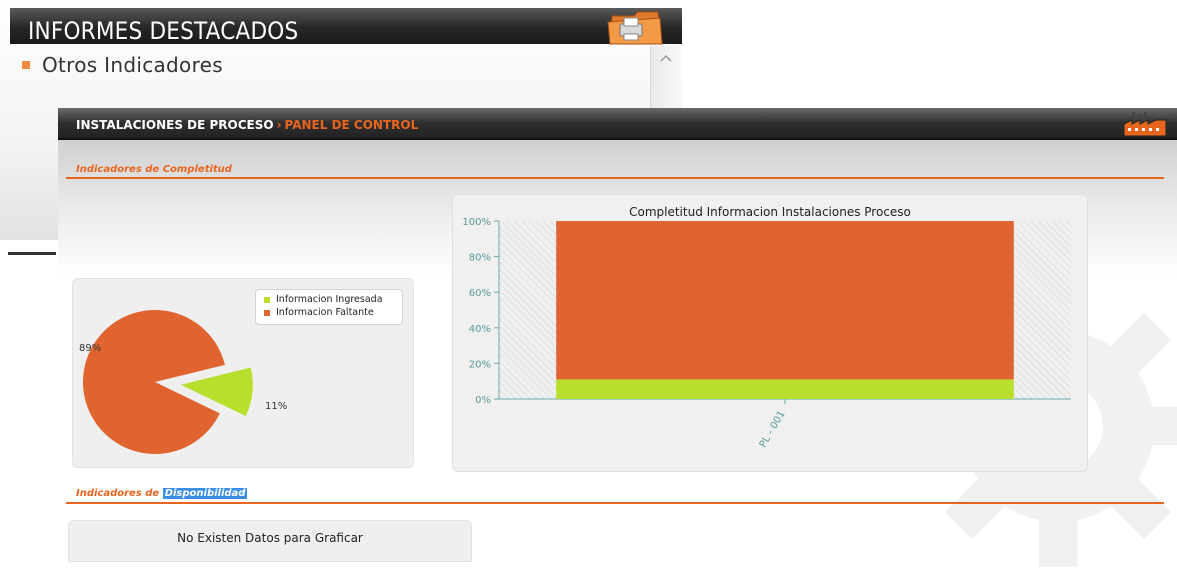 This screenshot has height=586, width=1177. I want to click on bar-segment-faltante, so click(785, 300).